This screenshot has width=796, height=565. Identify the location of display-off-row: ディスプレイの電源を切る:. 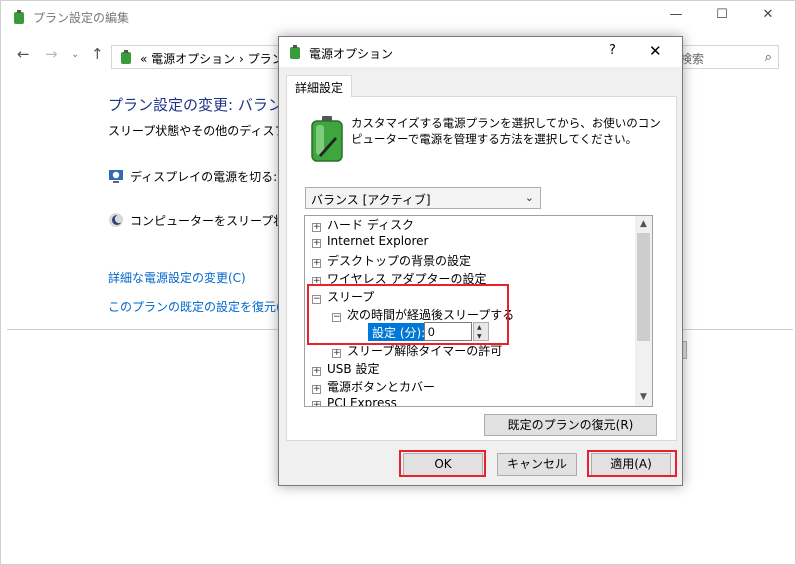
(192, 176).